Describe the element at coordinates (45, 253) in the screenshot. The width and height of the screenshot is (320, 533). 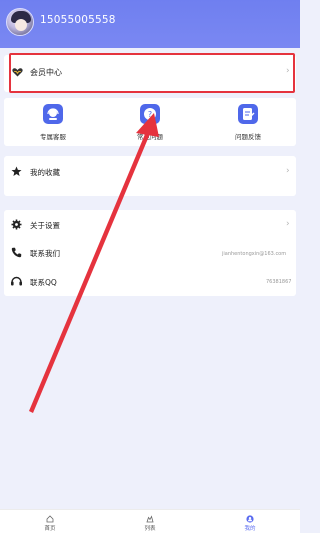
I see `contact-us-label: 联系我们` at that location.